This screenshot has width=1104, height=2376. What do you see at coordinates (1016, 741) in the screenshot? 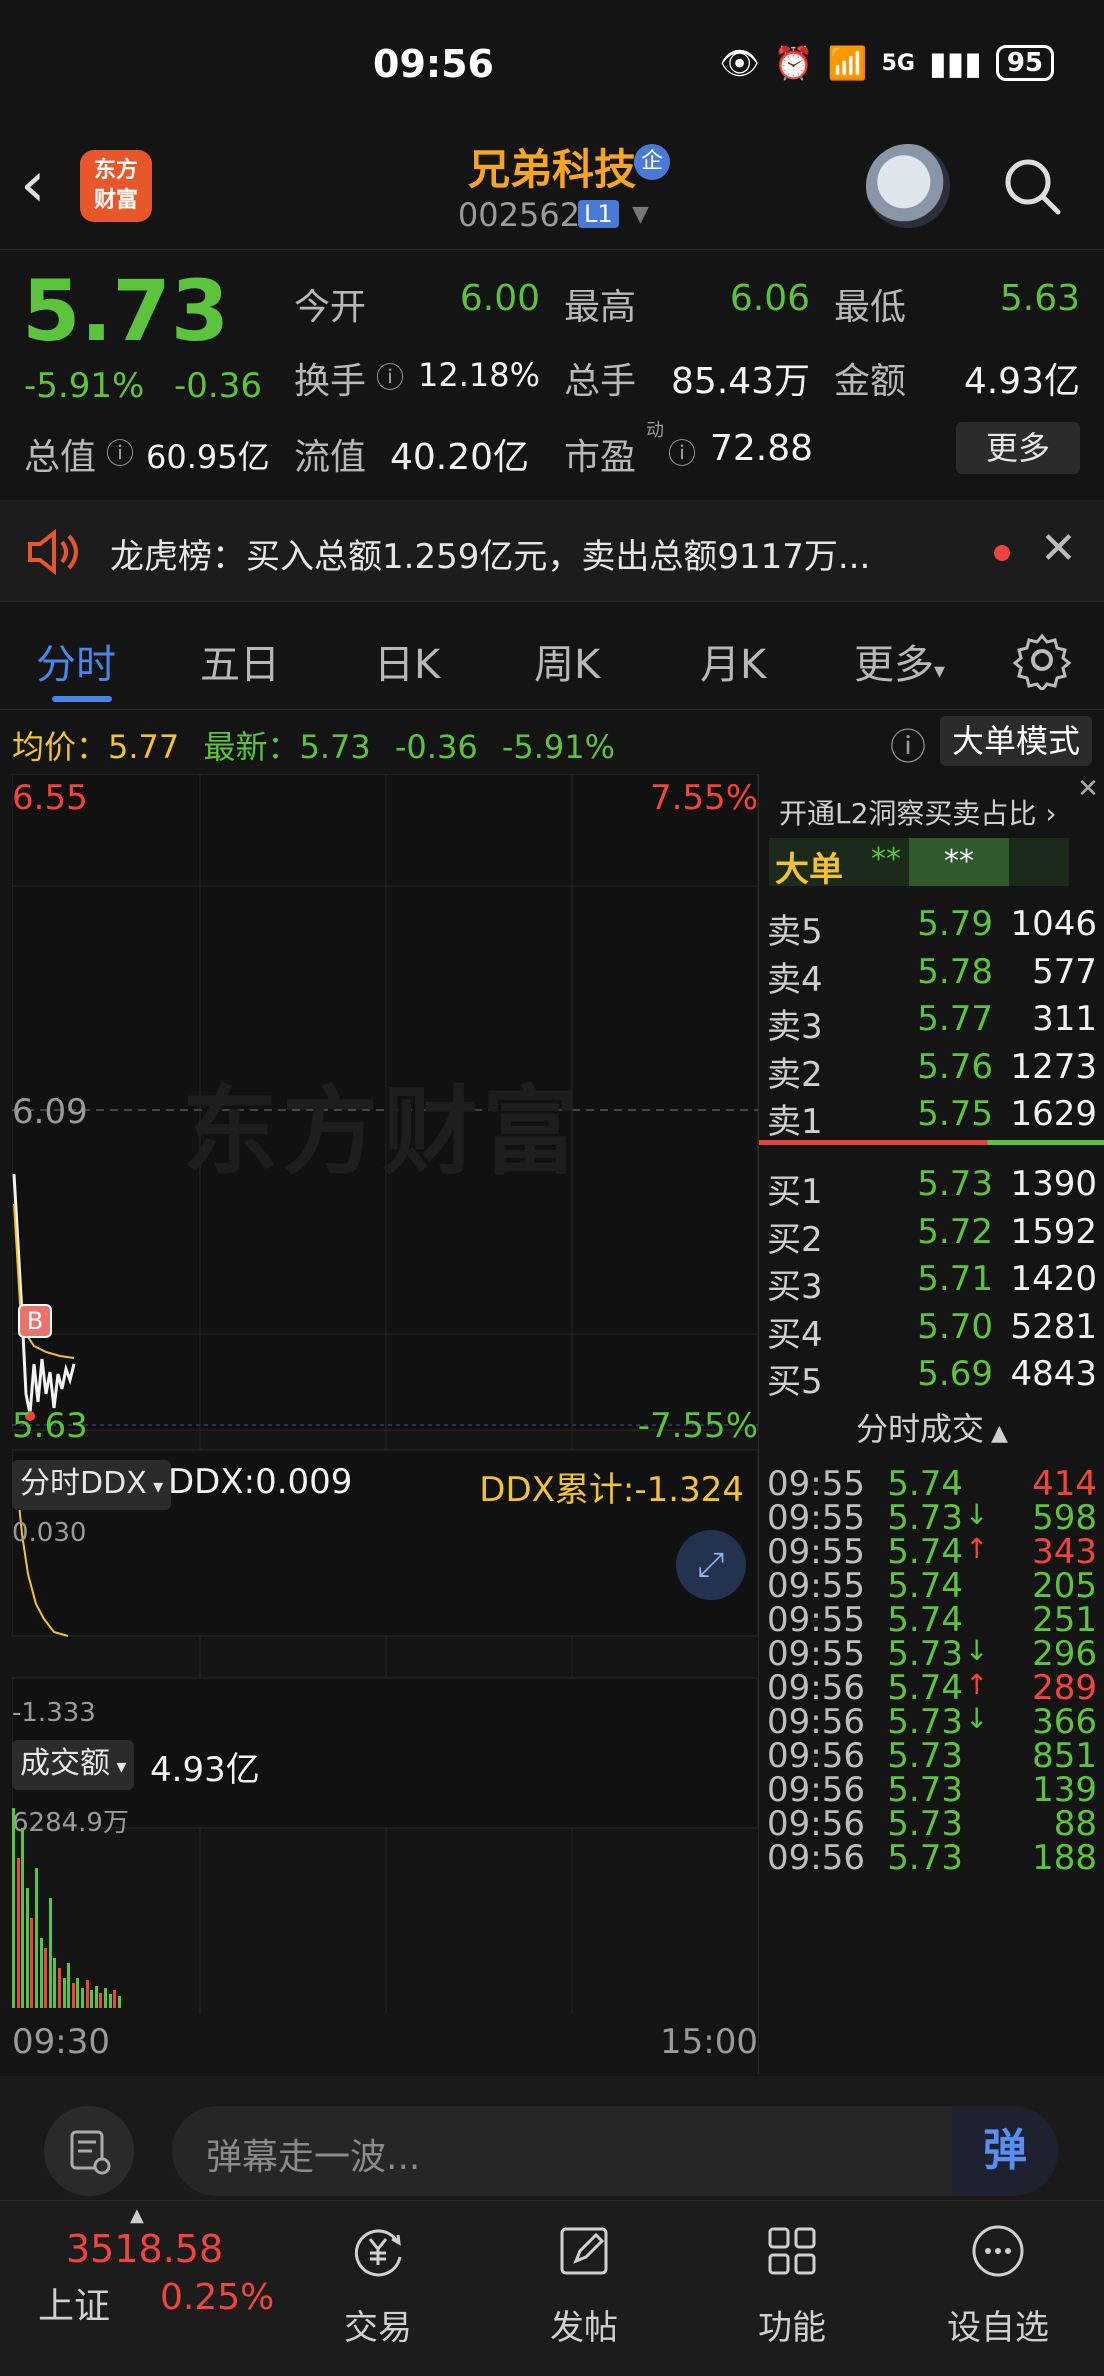
I see `big-order-mode-button: 大单模式` at bounding box center [1016, 741].